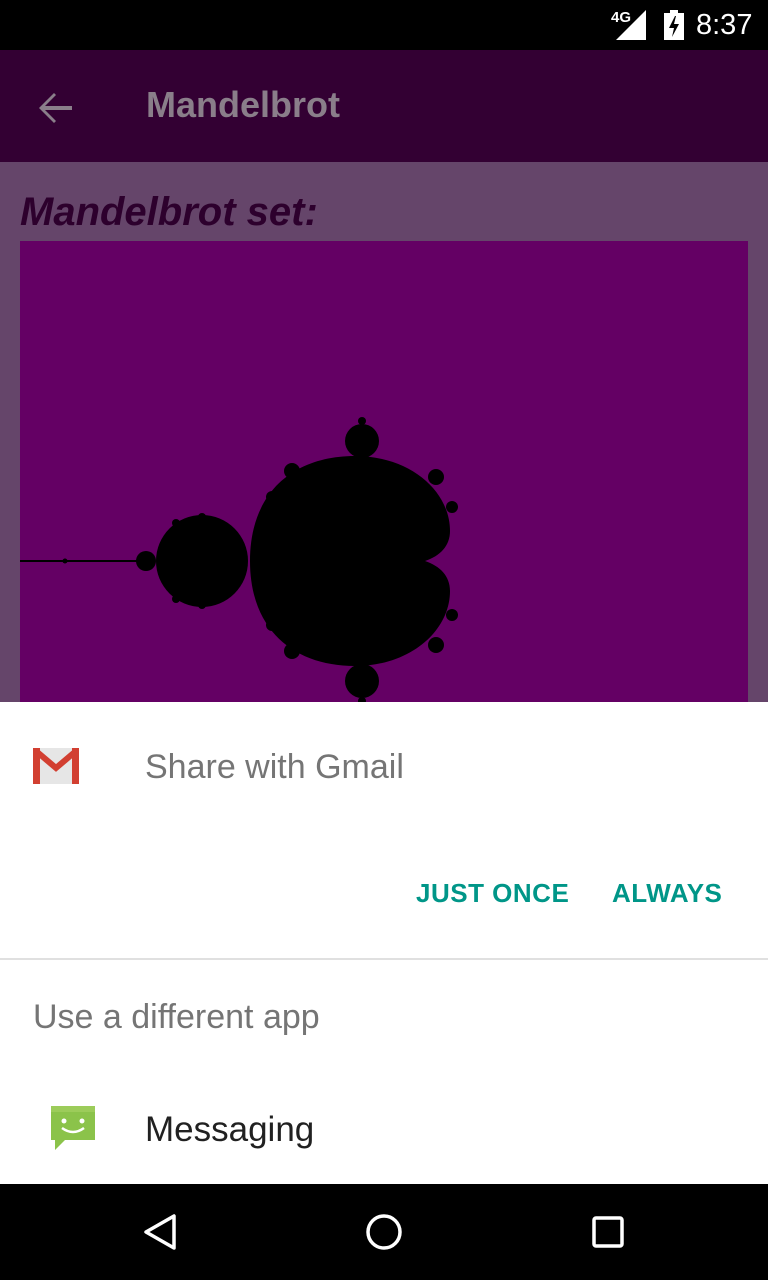 This screenshot has height=1280, width=768. Describe the element at coordinates (631, 25) in the screenshot. I see `signal-icon` at that location.